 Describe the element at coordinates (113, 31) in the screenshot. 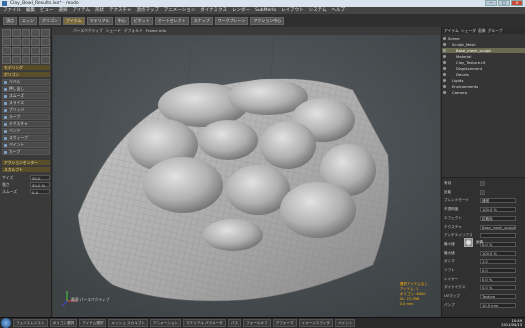

I see `viewport-tab: シェード` at that location.